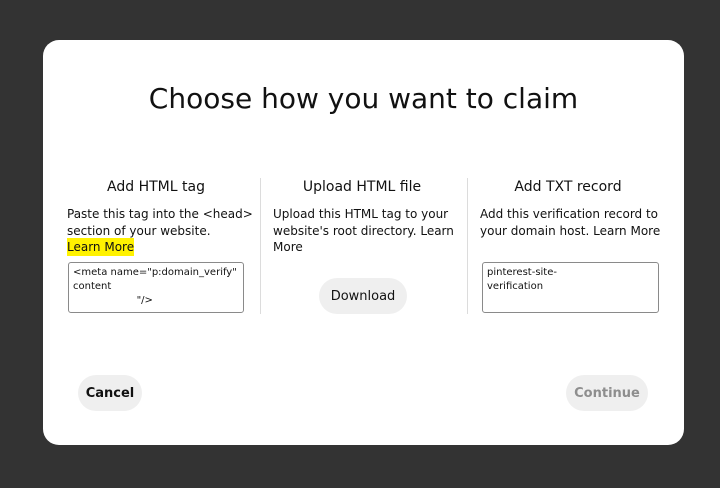 Image resolution: width=720 pixels, height=488 pixels. What do you see at coordinates (570, 287) in the screenshot?
I see `txt-record-field: pinterest-site- verification` at bounding box center [570, 287].